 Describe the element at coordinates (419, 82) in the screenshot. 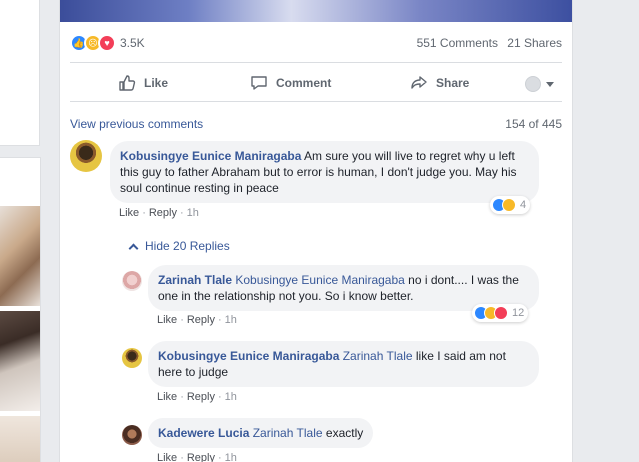

I see `share-icon` at that location.